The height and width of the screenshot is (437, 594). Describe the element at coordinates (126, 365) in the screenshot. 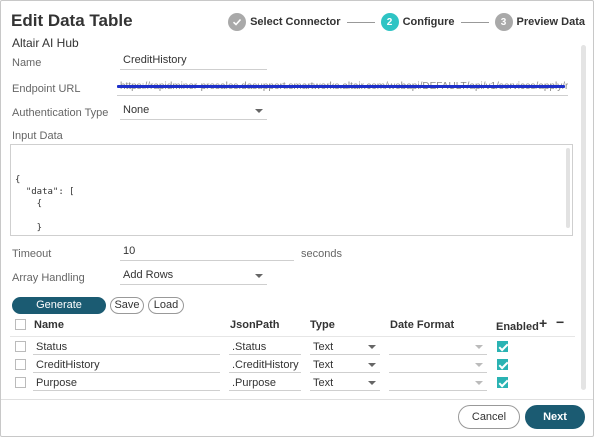

I see `row-name-input: CreditHistory` at that location.